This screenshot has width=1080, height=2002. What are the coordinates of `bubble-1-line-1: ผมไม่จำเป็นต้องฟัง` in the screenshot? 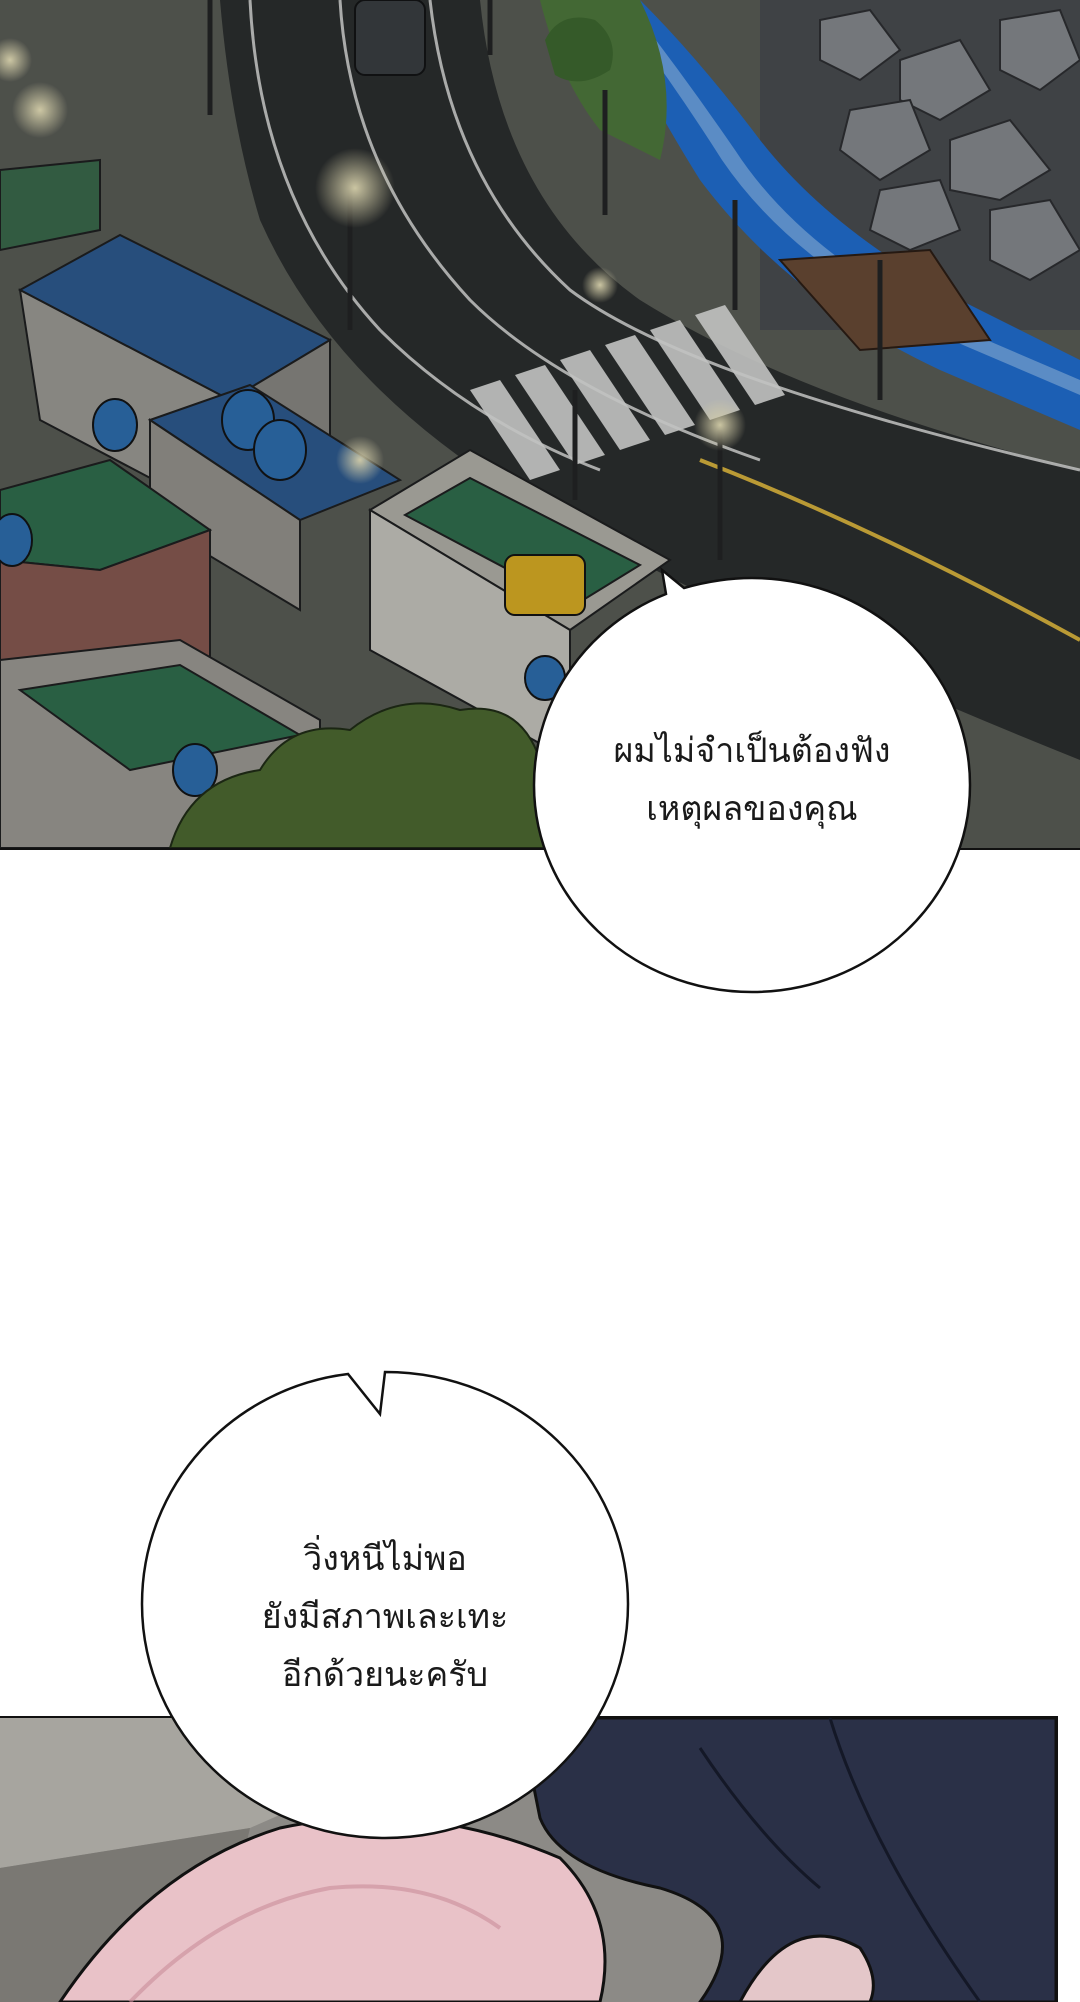 It's located at (752, 751).